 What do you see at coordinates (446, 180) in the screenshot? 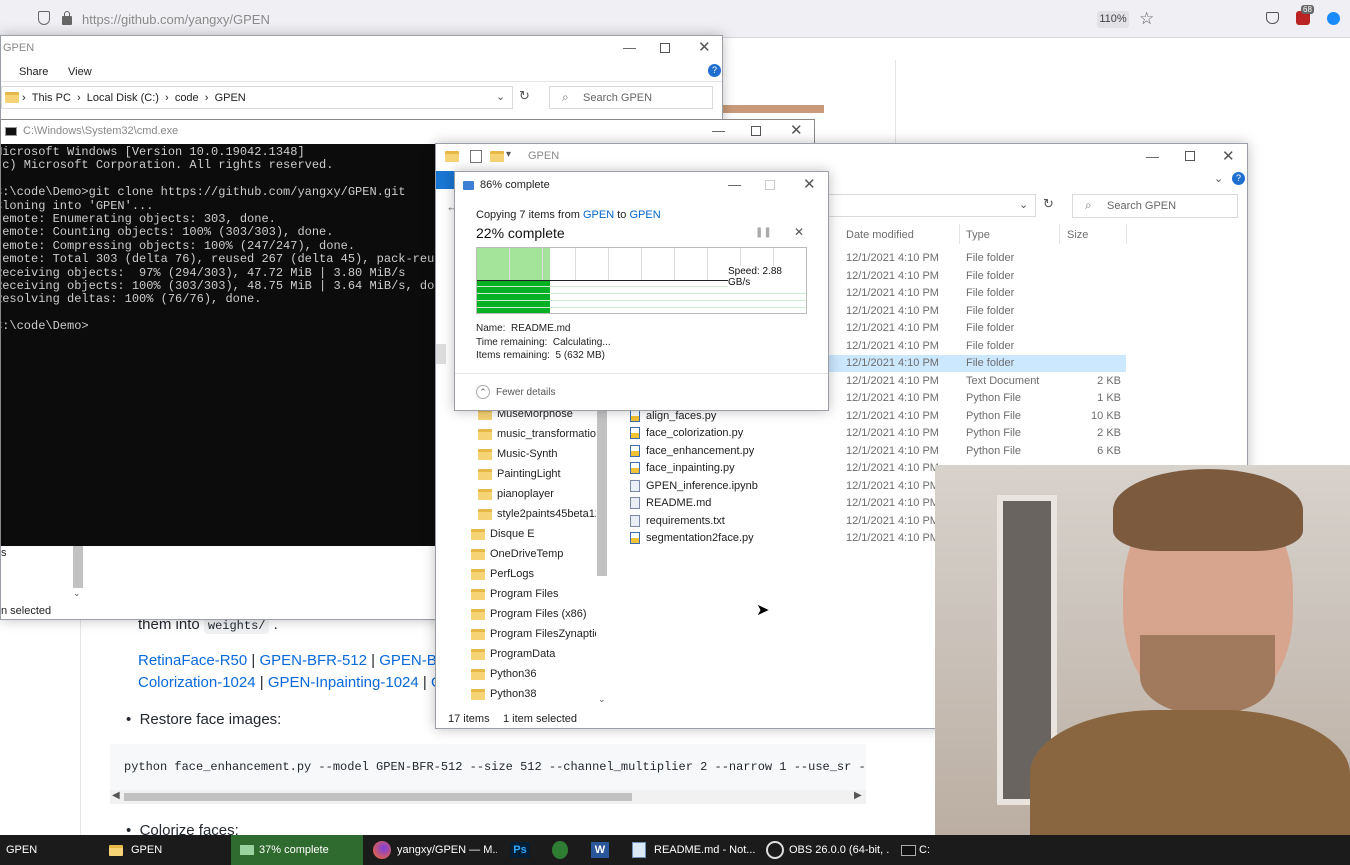
I see `file-tab` at bounding box center [446, 180].